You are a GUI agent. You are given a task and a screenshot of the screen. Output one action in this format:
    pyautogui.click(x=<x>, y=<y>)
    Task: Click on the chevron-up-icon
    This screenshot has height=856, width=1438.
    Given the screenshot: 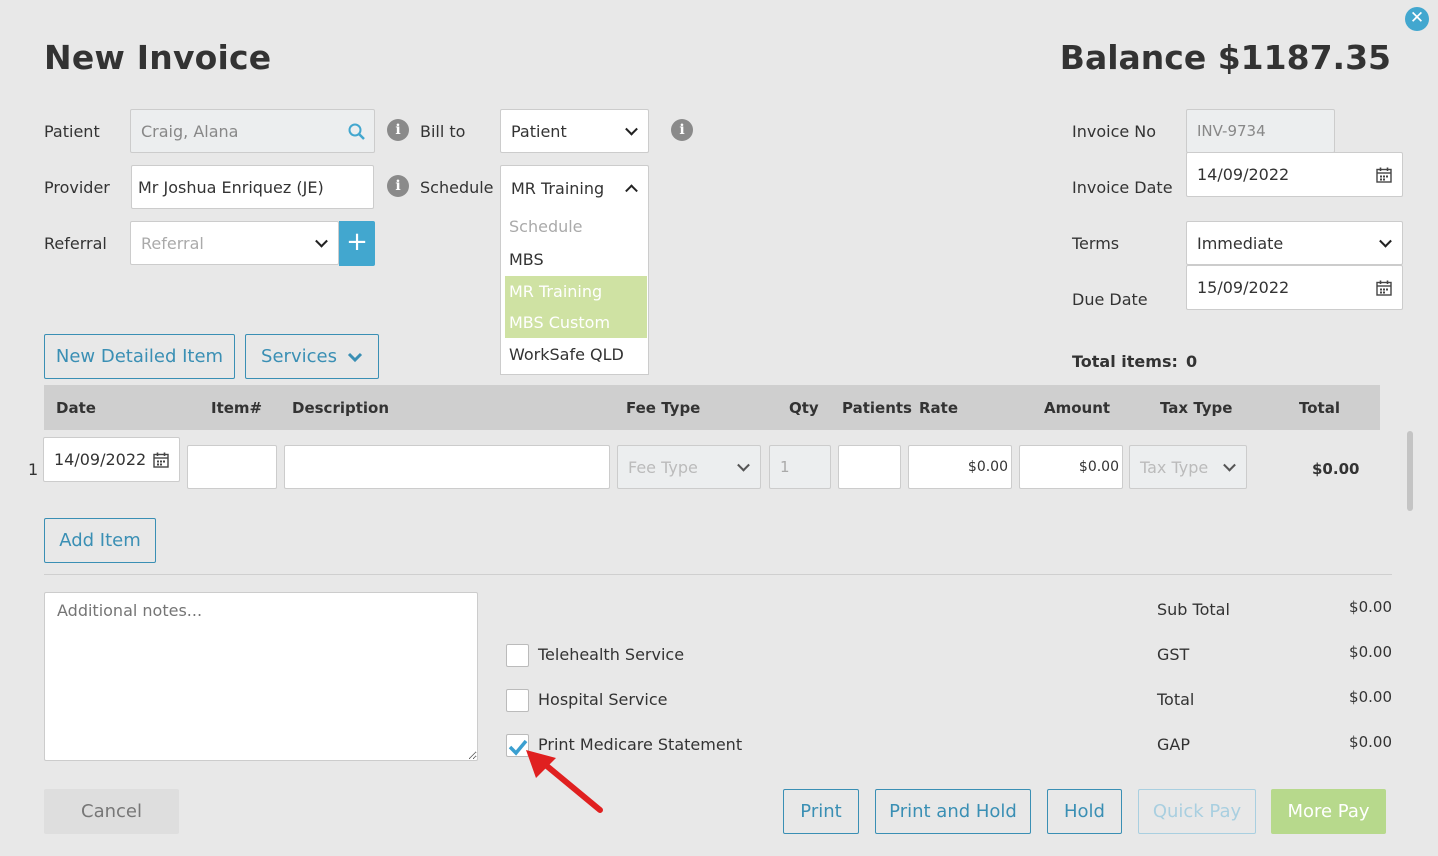 What is the action you would take?
    pyautogui.click(x=631, y=191)
    